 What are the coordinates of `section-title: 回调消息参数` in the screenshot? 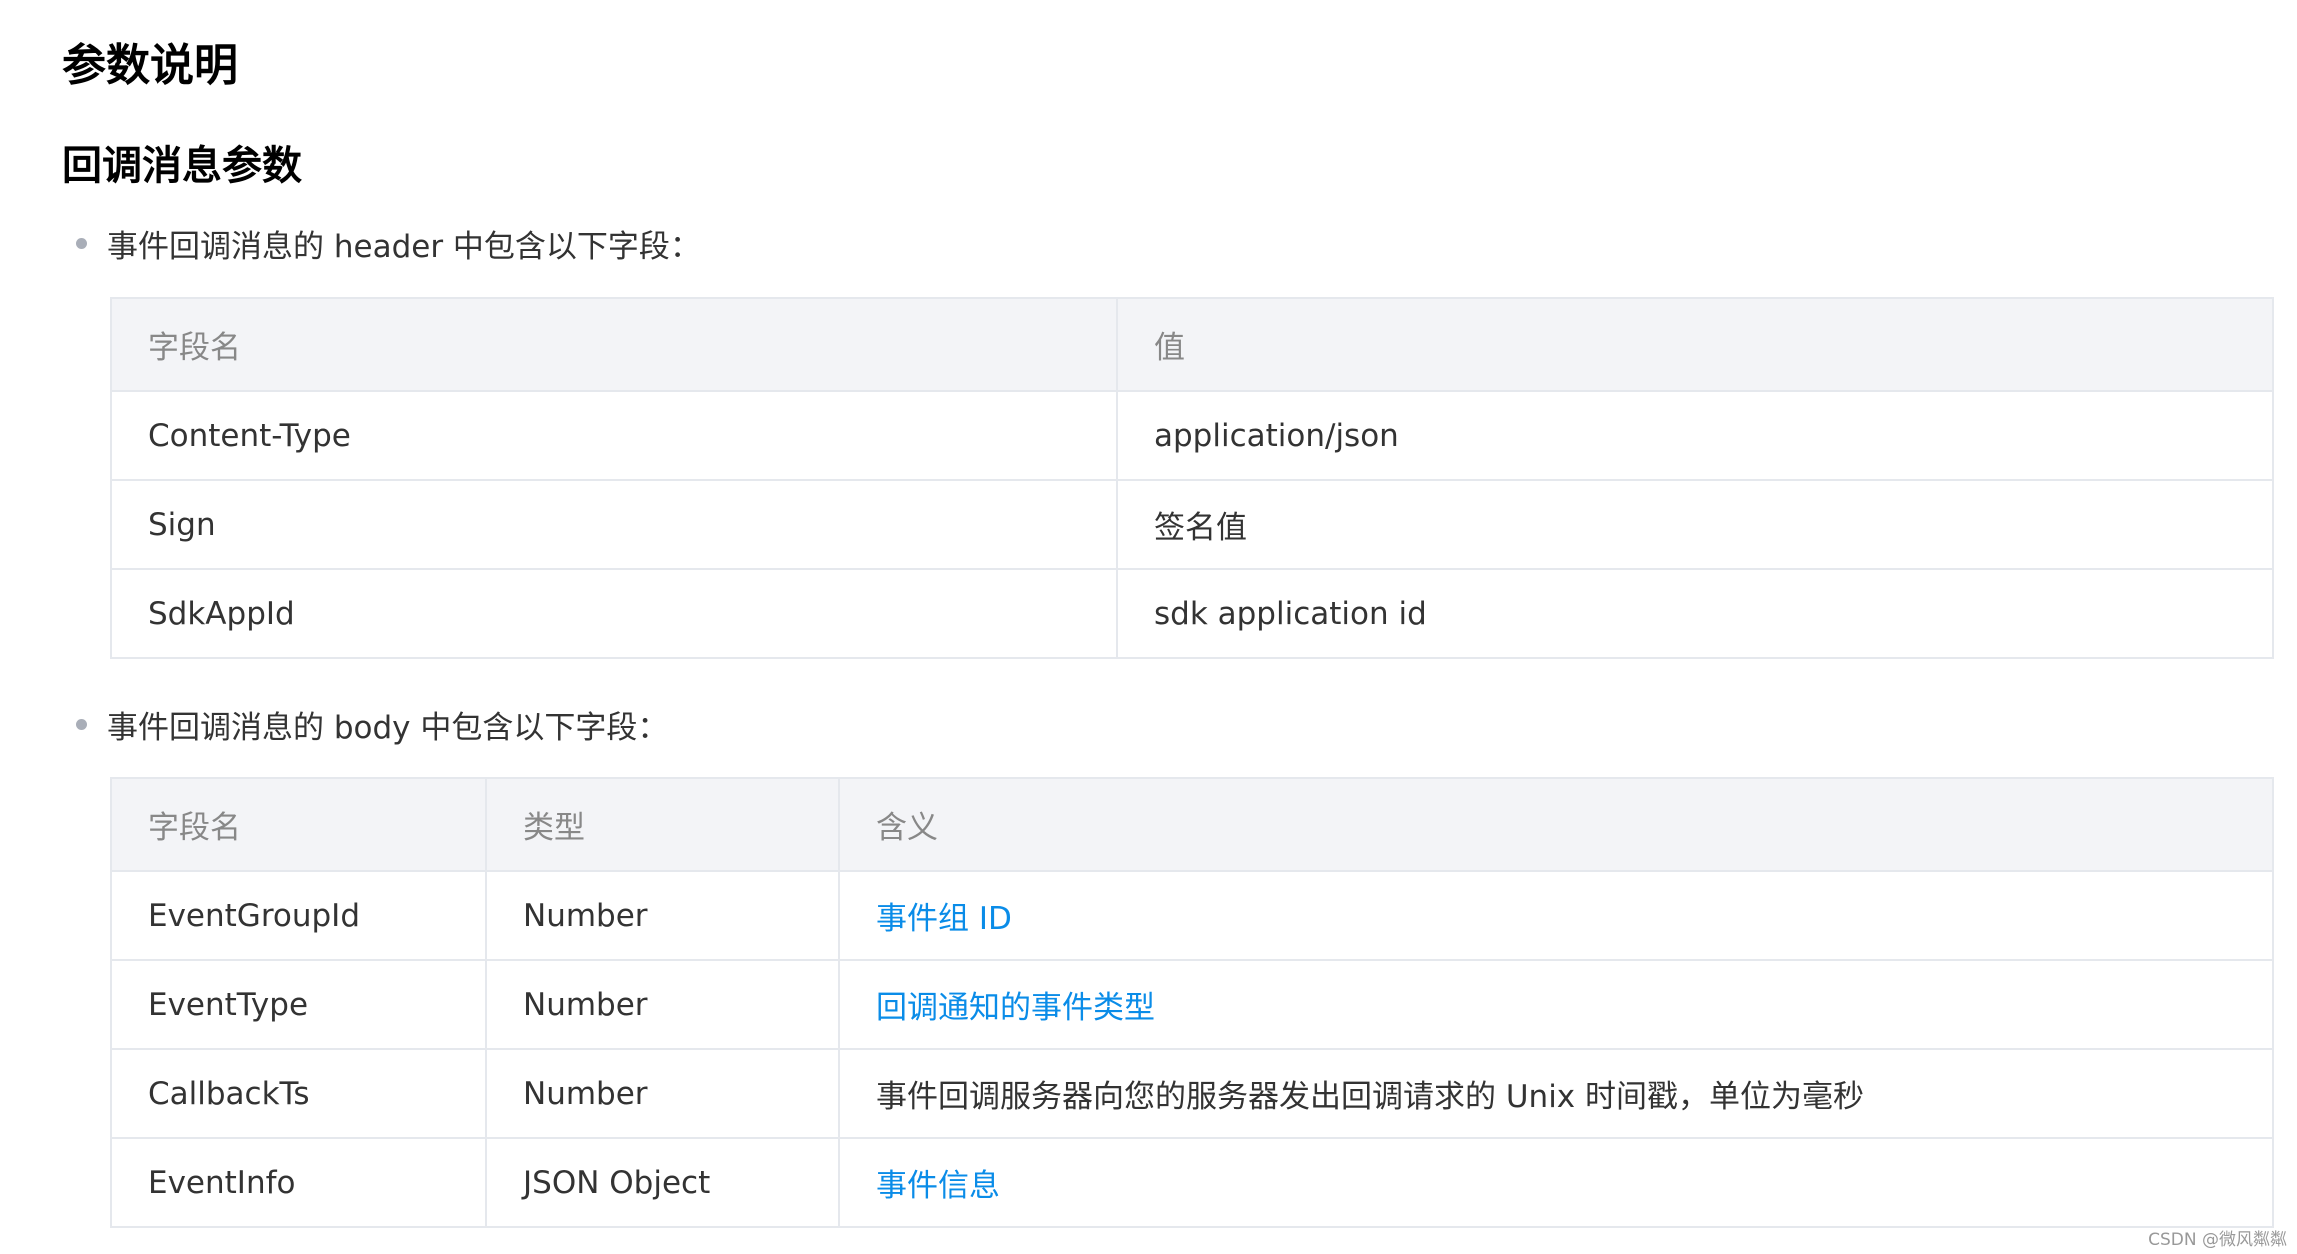 It's located at (182, 166).